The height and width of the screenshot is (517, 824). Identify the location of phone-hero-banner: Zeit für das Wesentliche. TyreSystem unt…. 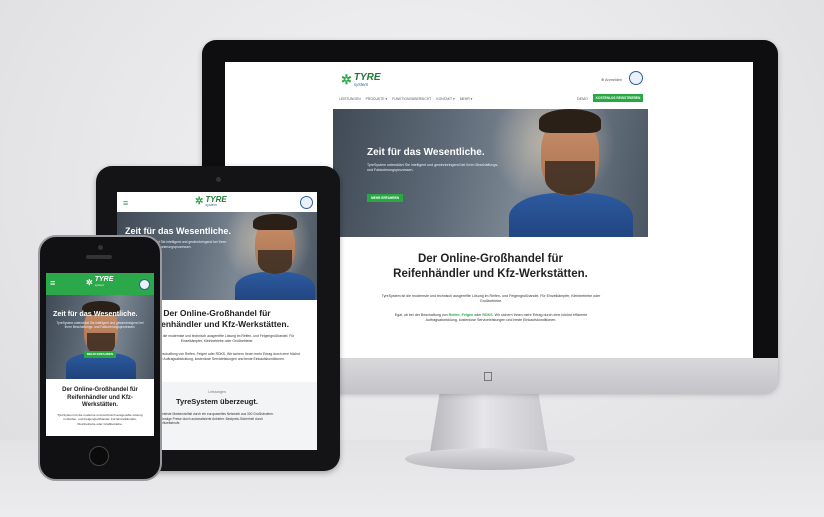
(100, 337).